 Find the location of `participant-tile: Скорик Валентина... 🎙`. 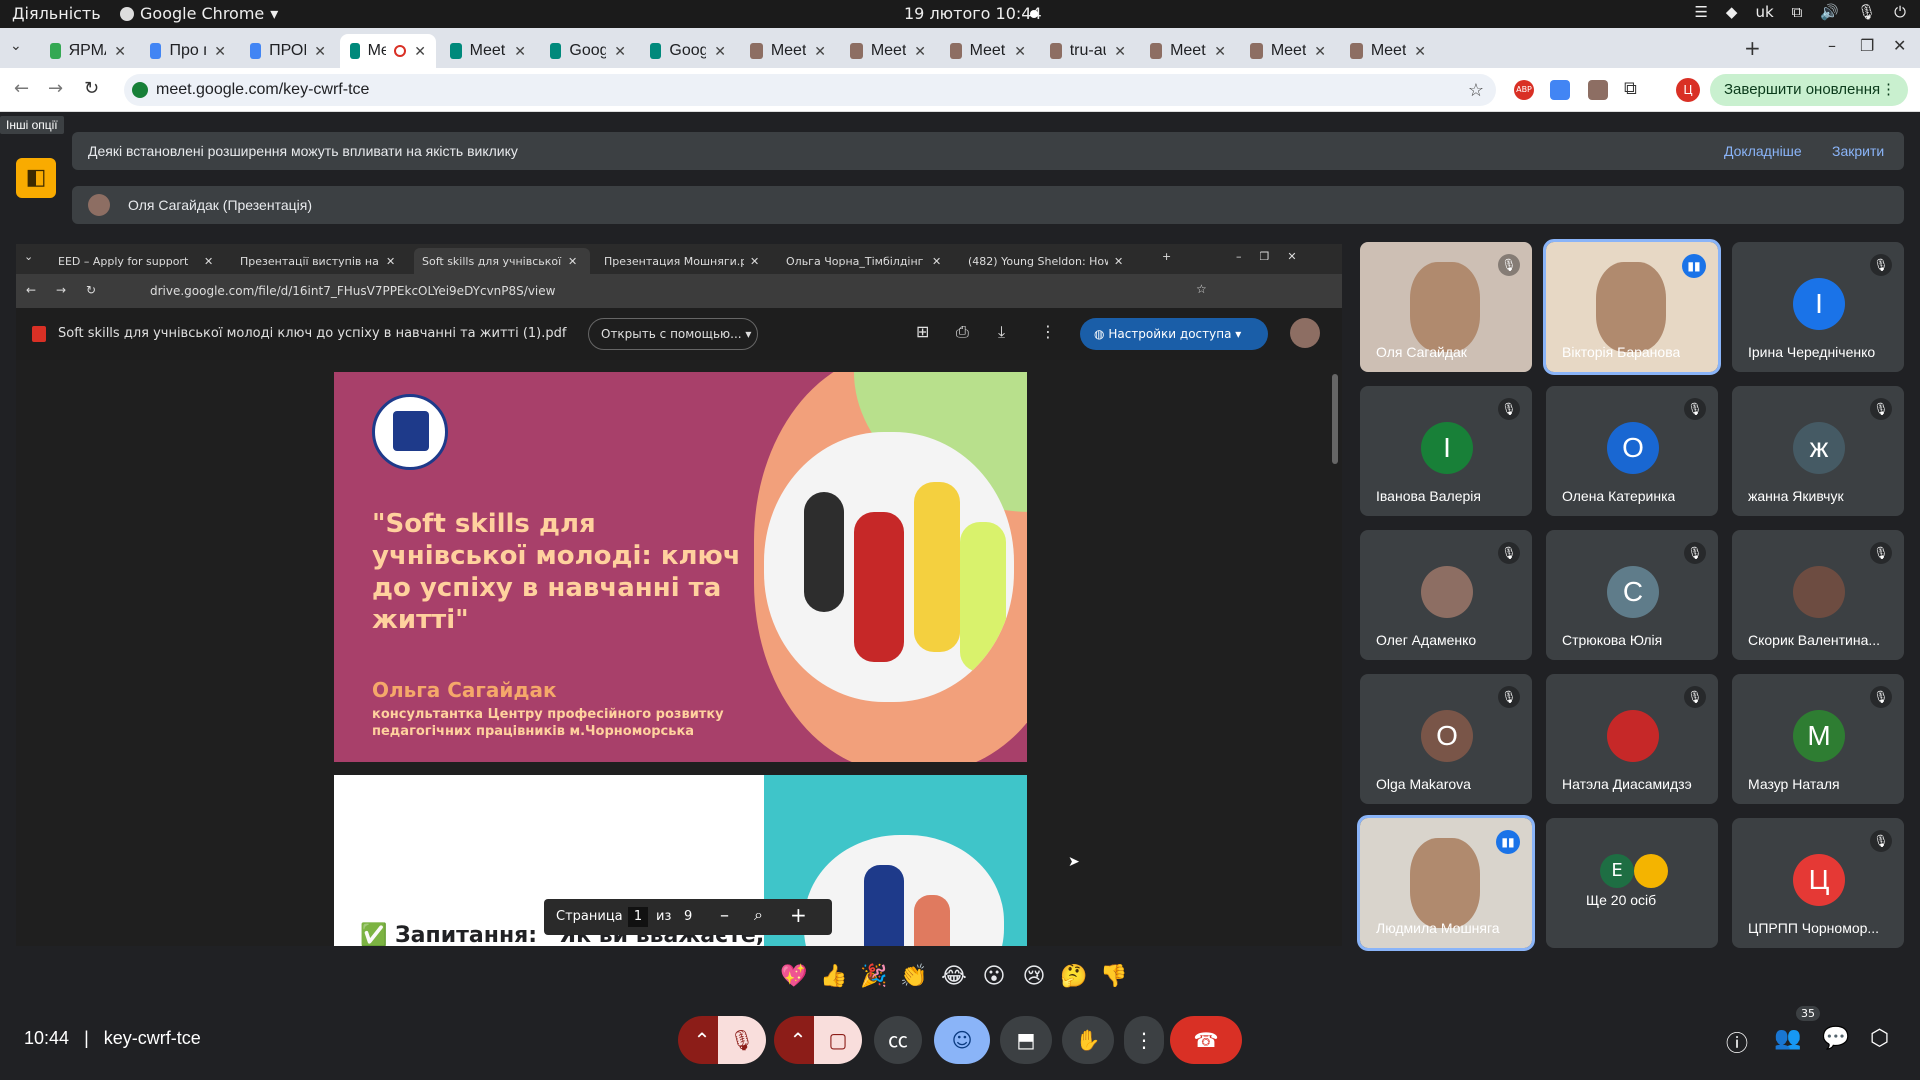

participant-tile: Скорик Валентина... 🎙 is located at coordinates (1818, 595).